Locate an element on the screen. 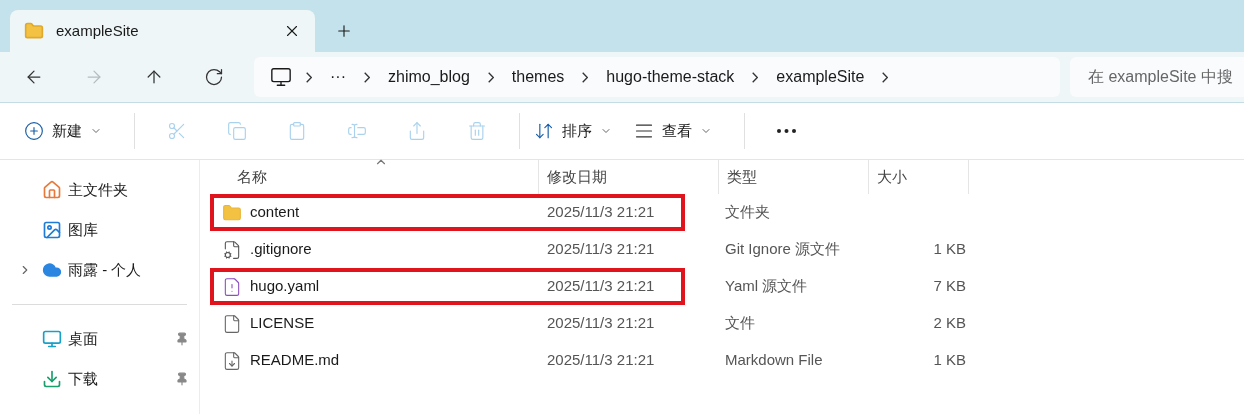  type-cell-text: Markdown File is located at coordinates (774, 360).